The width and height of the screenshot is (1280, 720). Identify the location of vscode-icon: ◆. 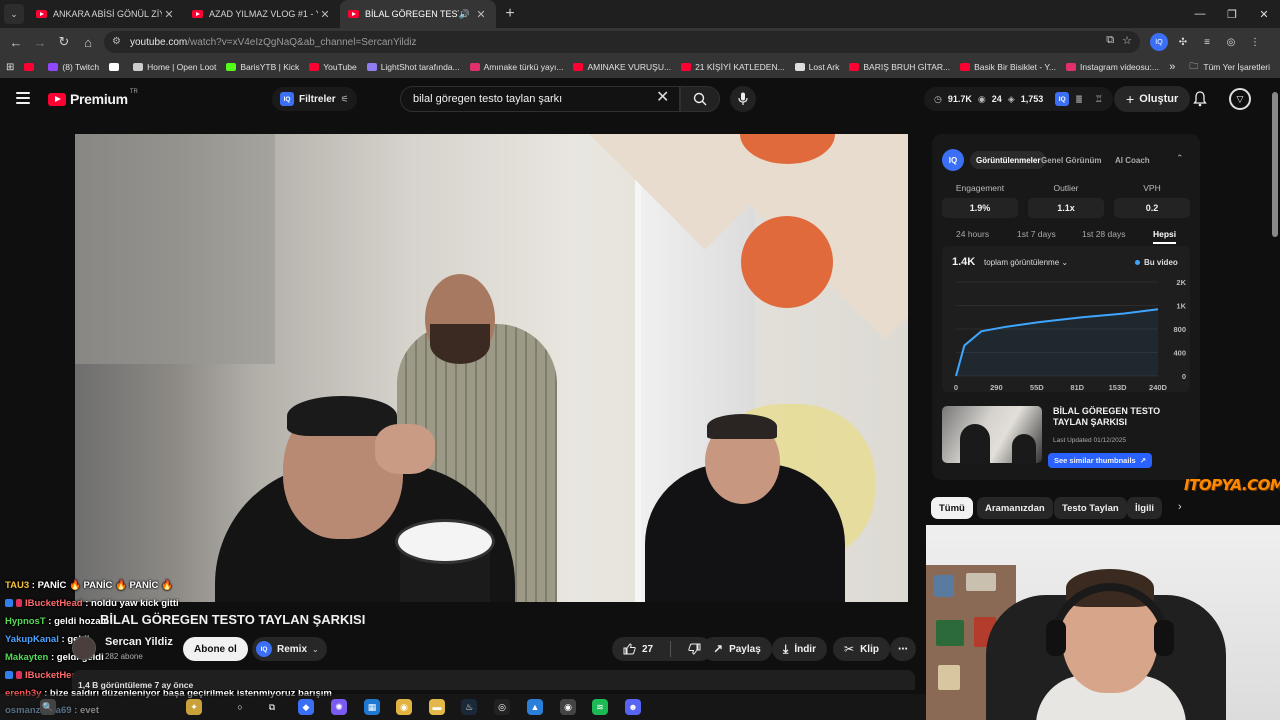
(306, 707).